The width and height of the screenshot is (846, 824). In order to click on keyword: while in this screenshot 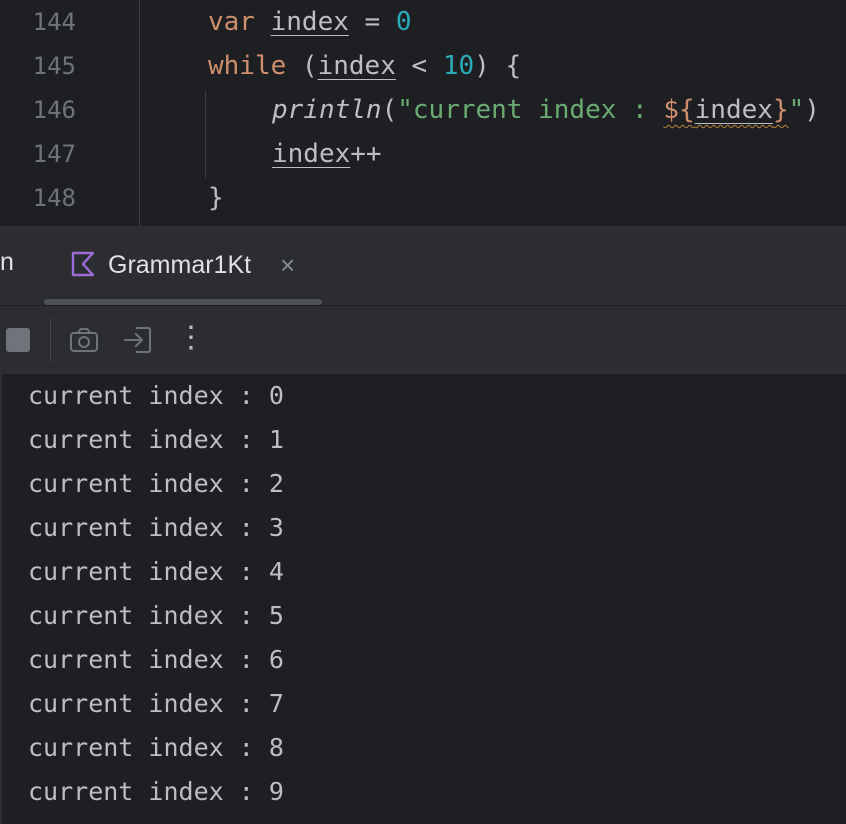, I will do `click(247, 66)`.